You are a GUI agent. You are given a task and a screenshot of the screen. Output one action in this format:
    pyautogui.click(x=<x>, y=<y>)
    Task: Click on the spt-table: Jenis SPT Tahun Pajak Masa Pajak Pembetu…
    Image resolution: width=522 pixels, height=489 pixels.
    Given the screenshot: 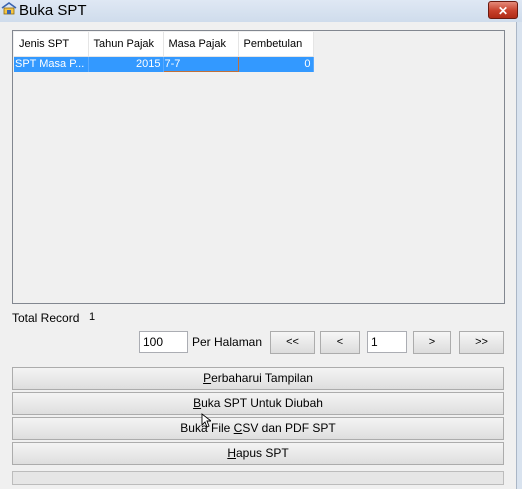 What is the action you would take?
    pyautogui.click(x=164, y=52)
    